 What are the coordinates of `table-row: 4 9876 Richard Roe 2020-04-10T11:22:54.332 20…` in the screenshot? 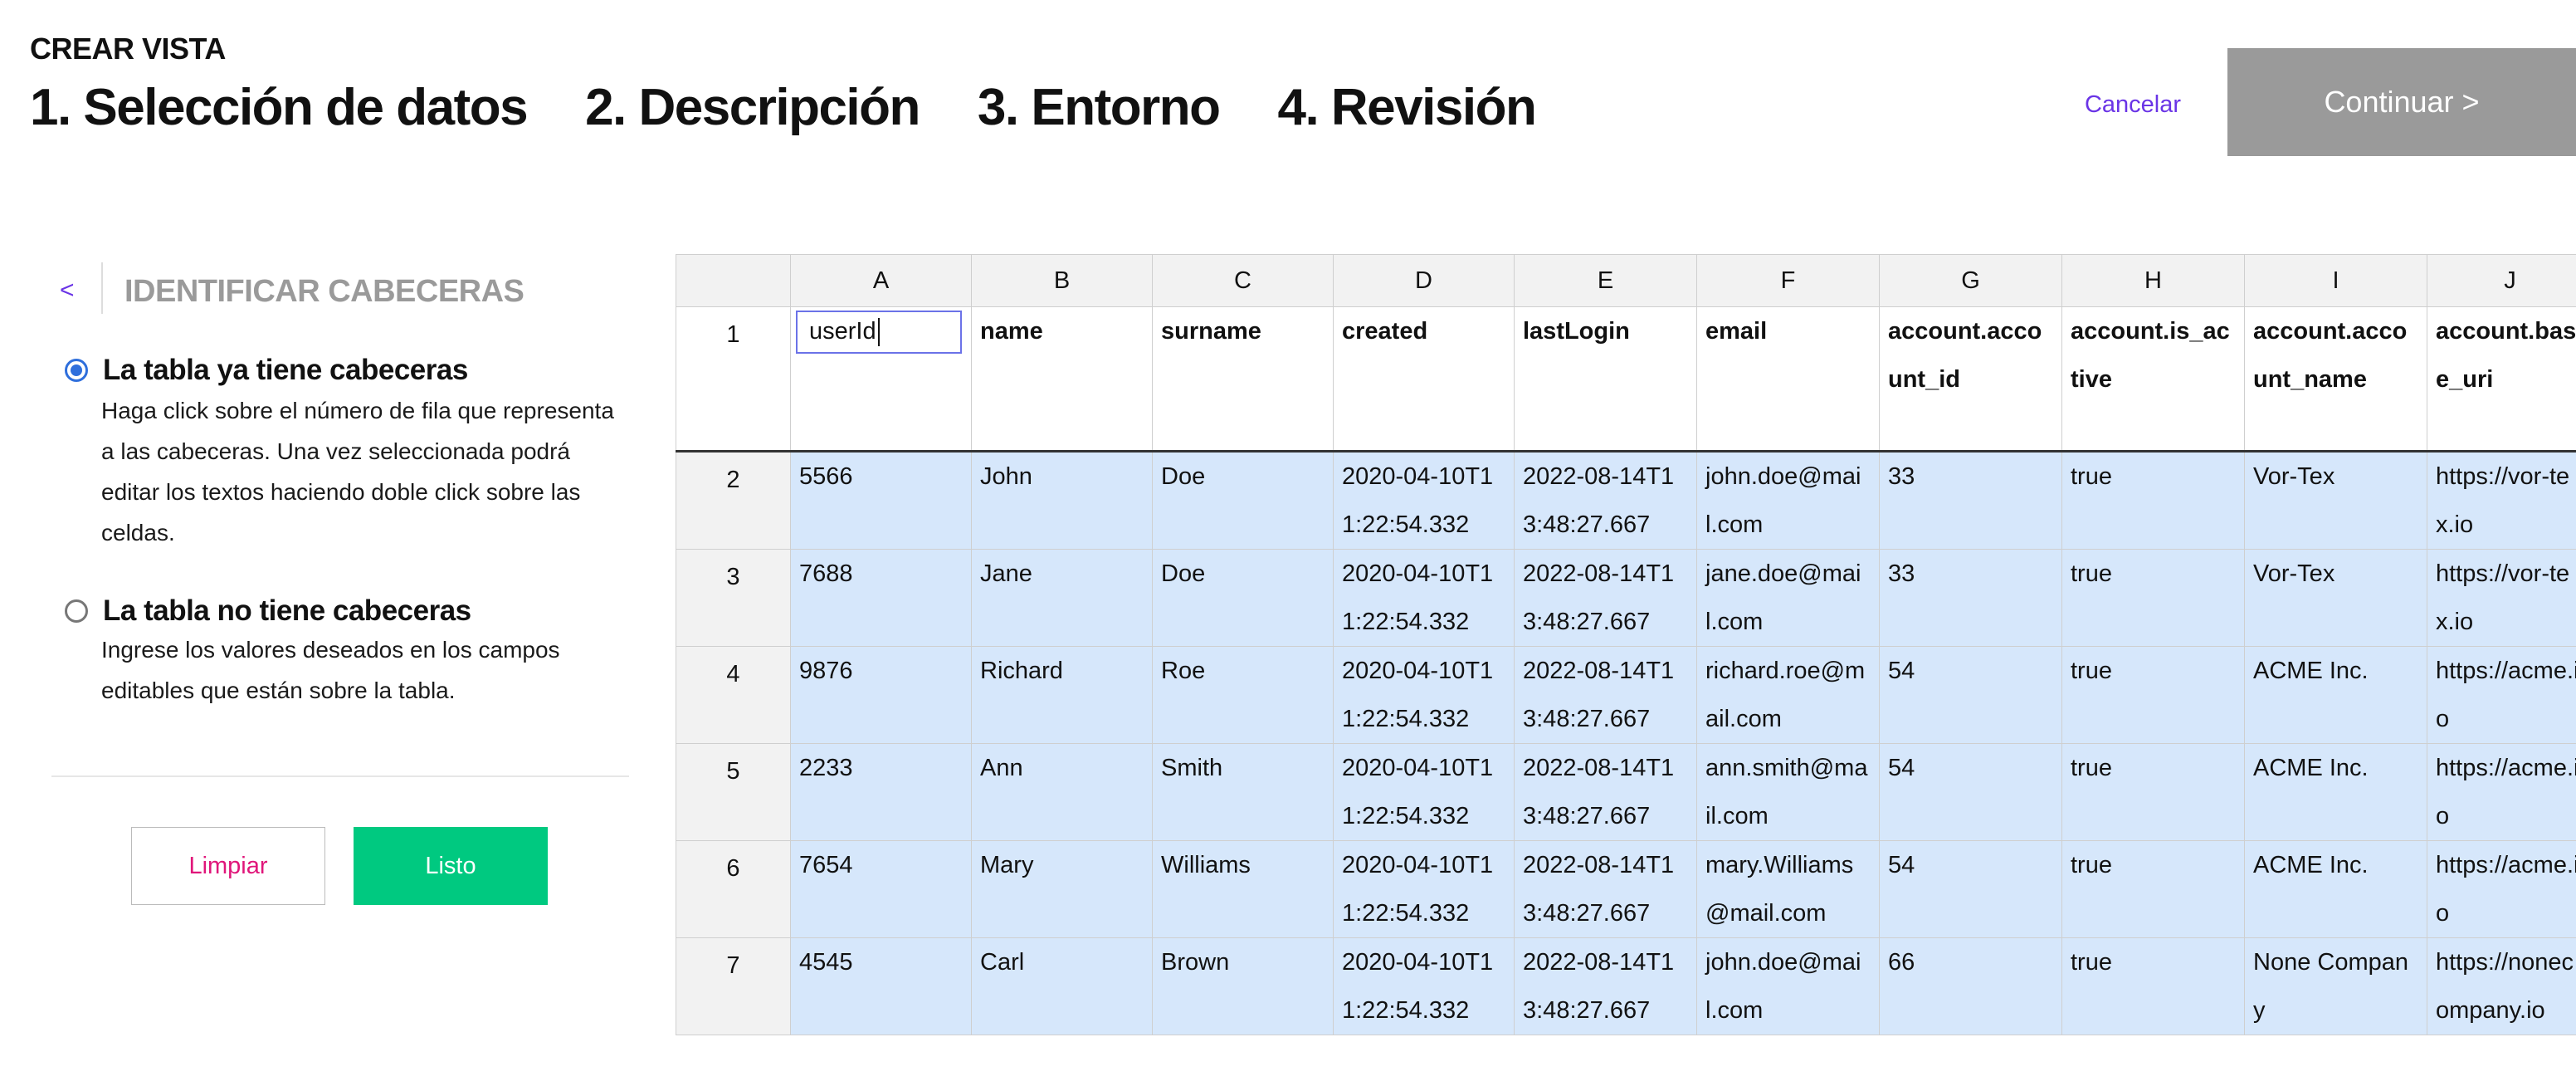 It's located at (1626, 695).